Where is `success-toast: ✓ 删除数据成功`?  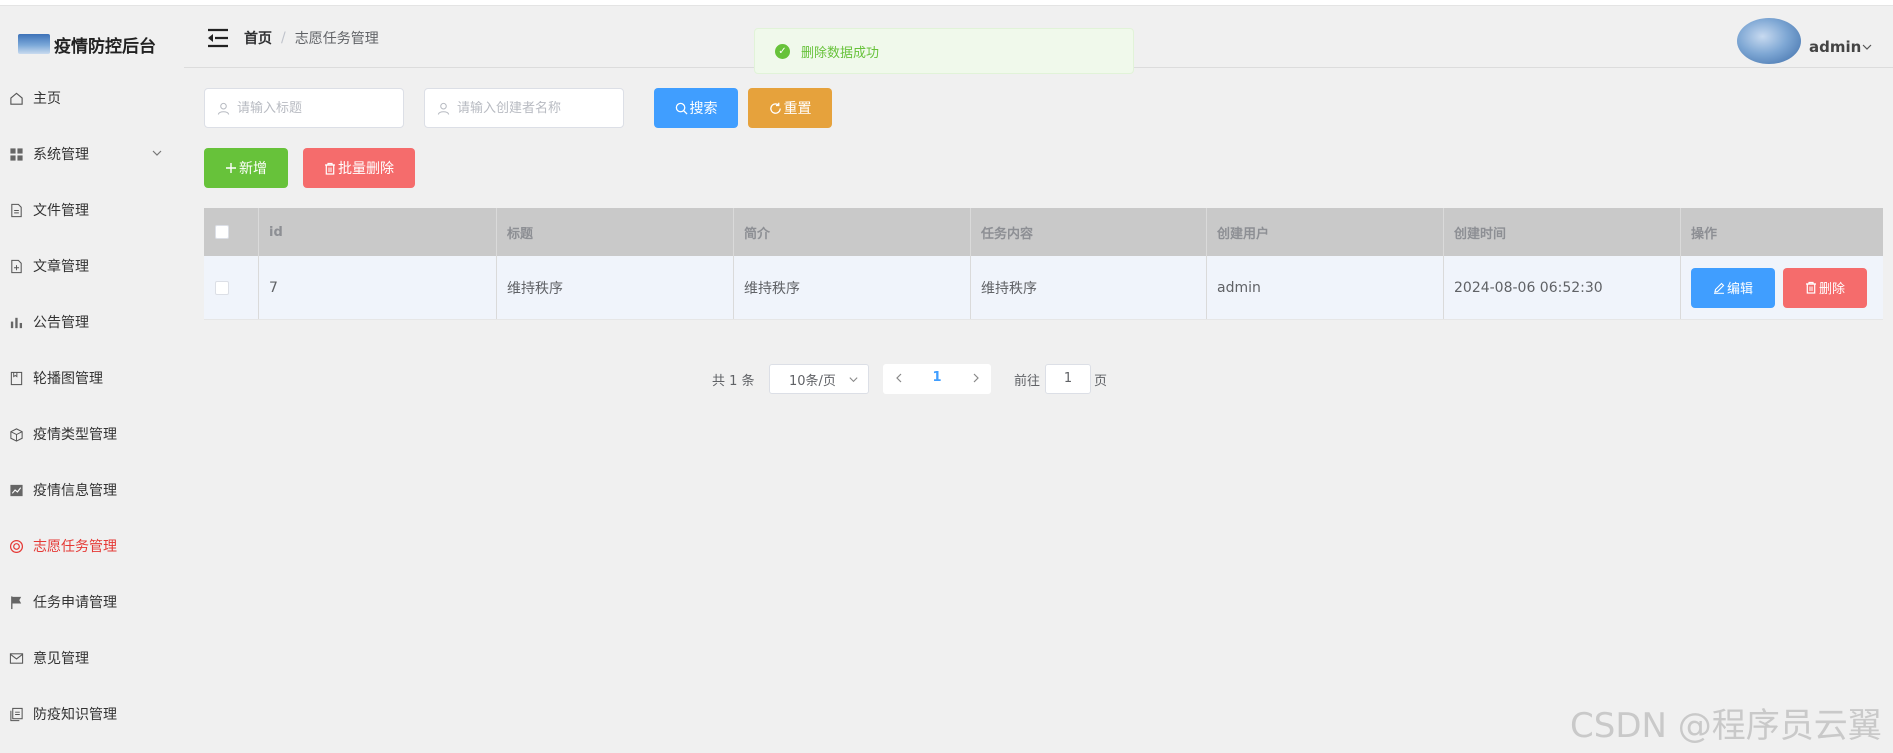 success-toast: ✓ 删除数据成功 is located at coordinates (944, 51).